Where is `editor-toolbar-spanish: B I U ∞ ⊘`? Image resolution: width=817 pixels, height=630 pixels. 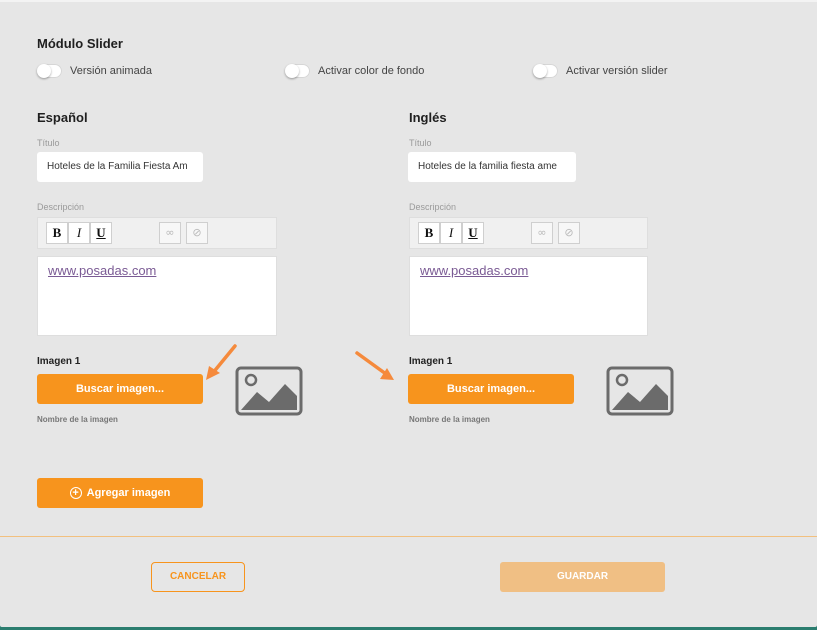 editor-toolbar-spanish: B I U ∞ ⊘ is located at coordinates (157, 233).